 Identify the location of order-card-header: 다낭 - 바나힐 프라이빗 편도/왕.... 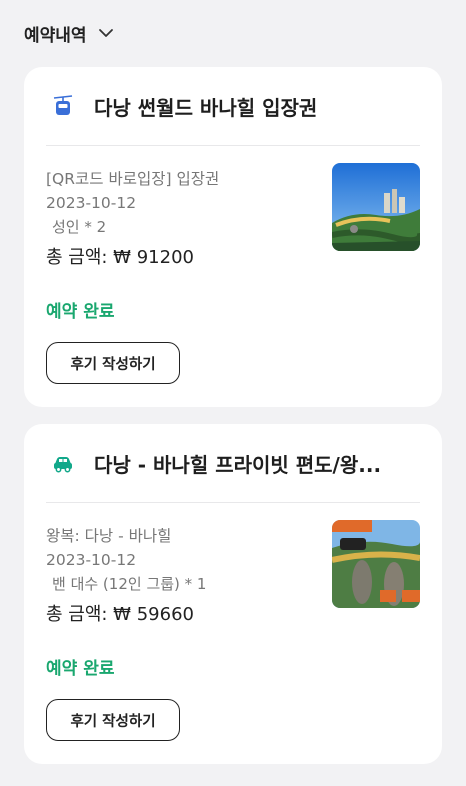
(233, 463).